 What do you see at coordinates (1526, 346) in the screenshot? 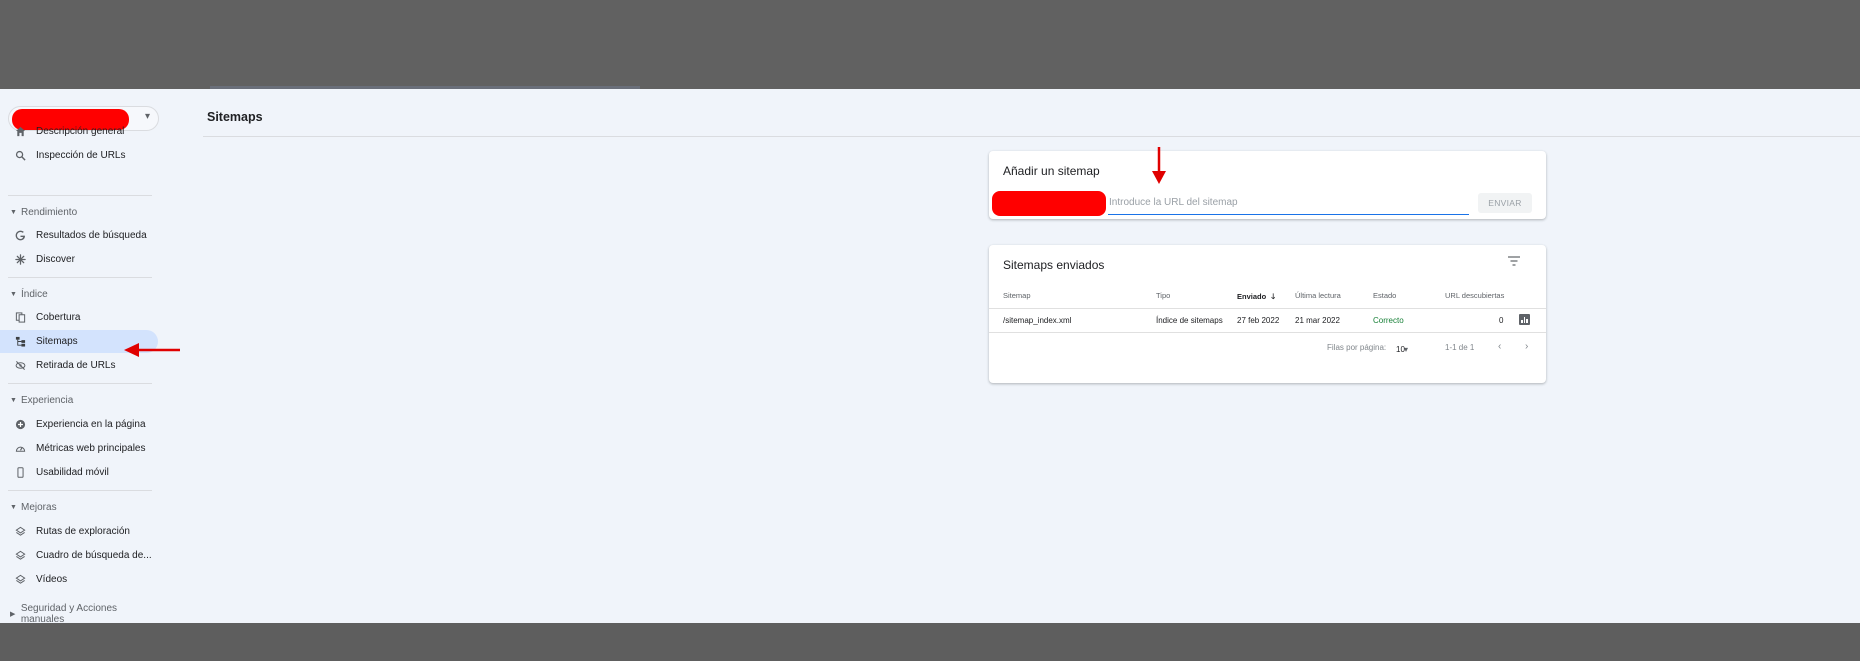
I see `chevron-right-icon: ›` at bounding box center [1526, 346].